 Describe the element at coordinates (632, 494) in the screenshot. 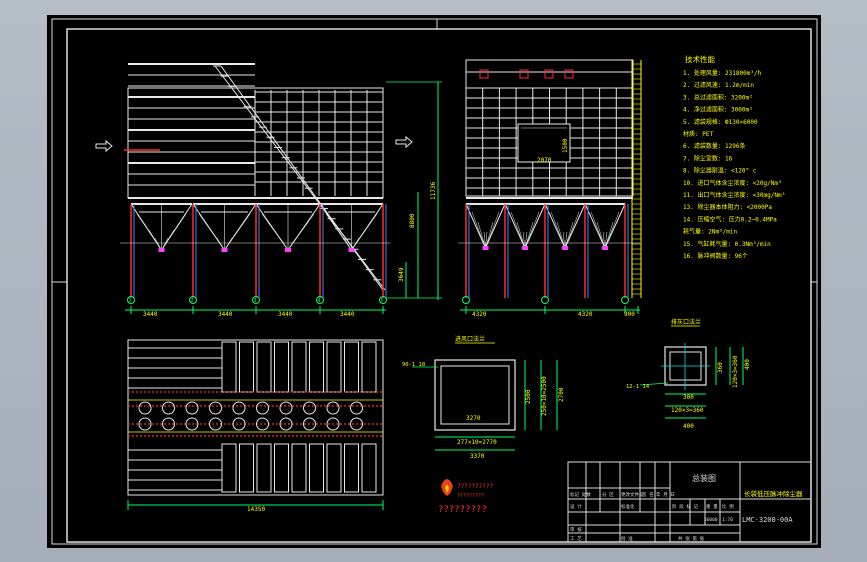

I see `title-block-hdr-3: 更改文件号` at that location.